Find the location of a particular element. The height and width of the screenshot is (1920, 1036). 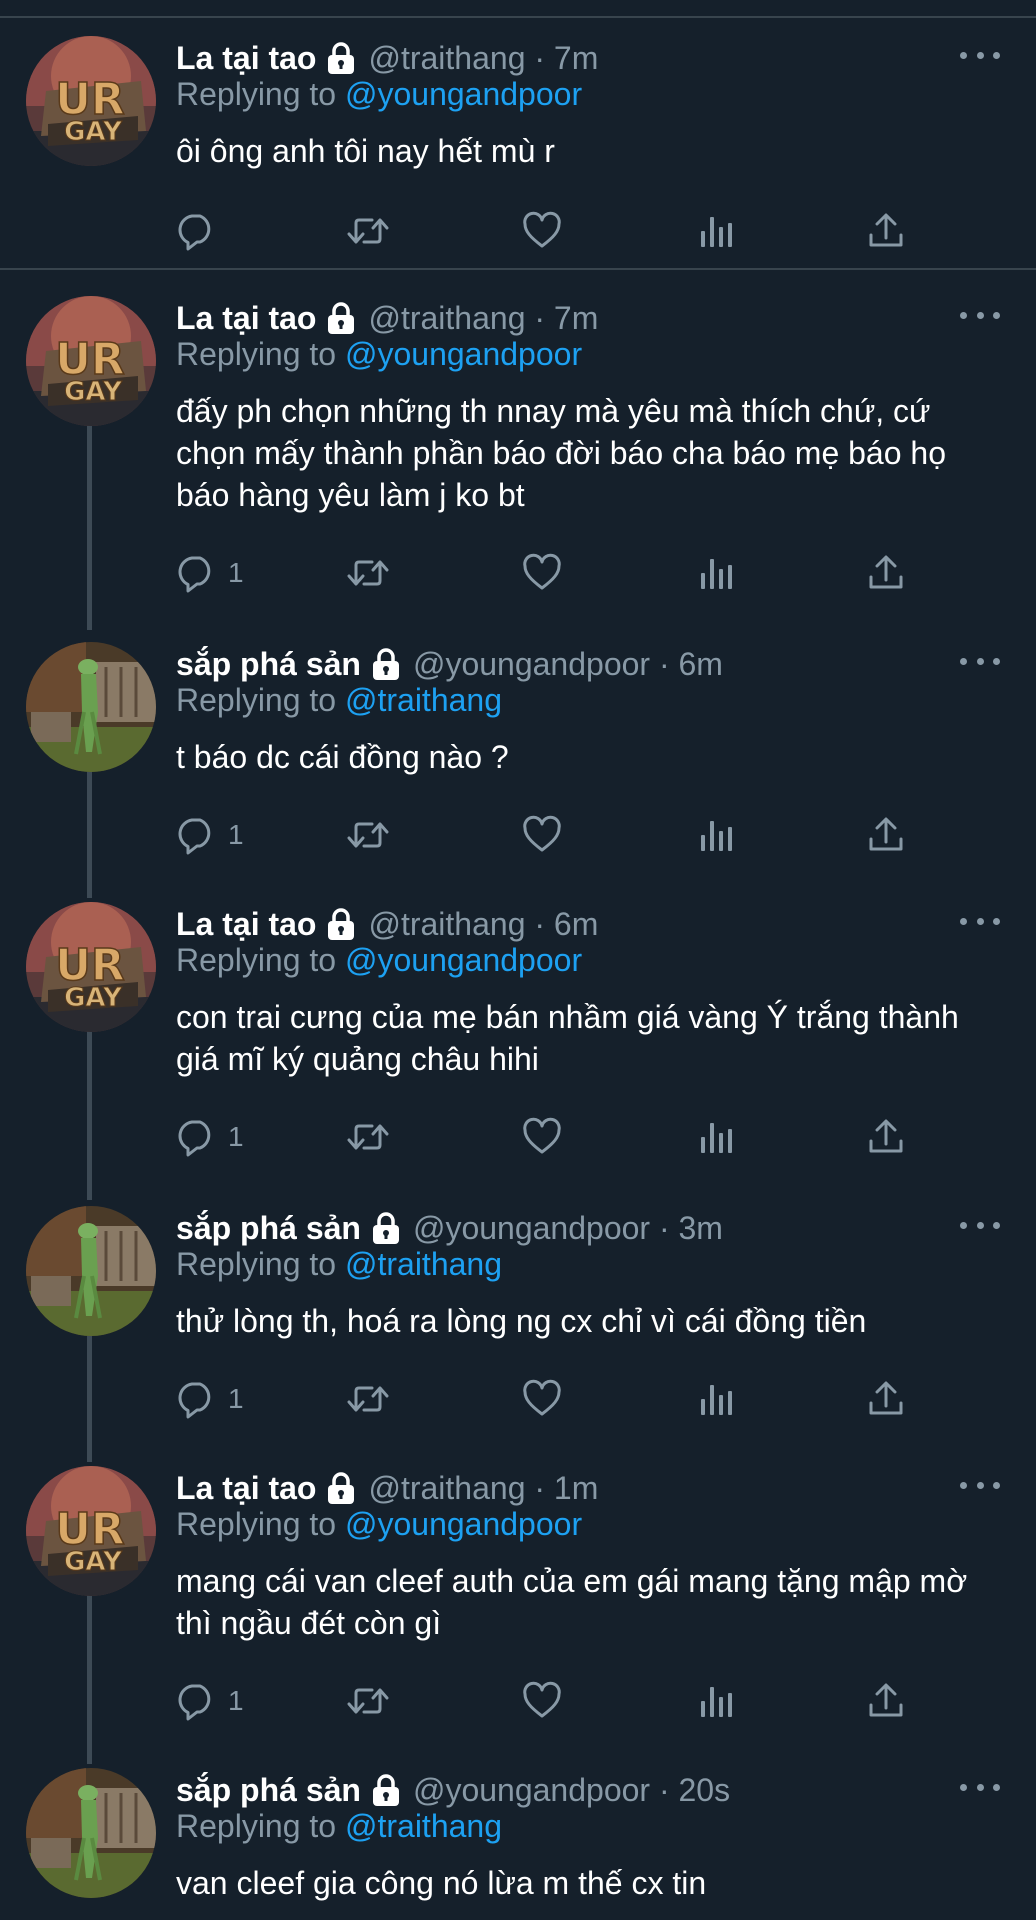

tweet-header: La tại tao @traithang · 6m is located at coordinates (387, 924).